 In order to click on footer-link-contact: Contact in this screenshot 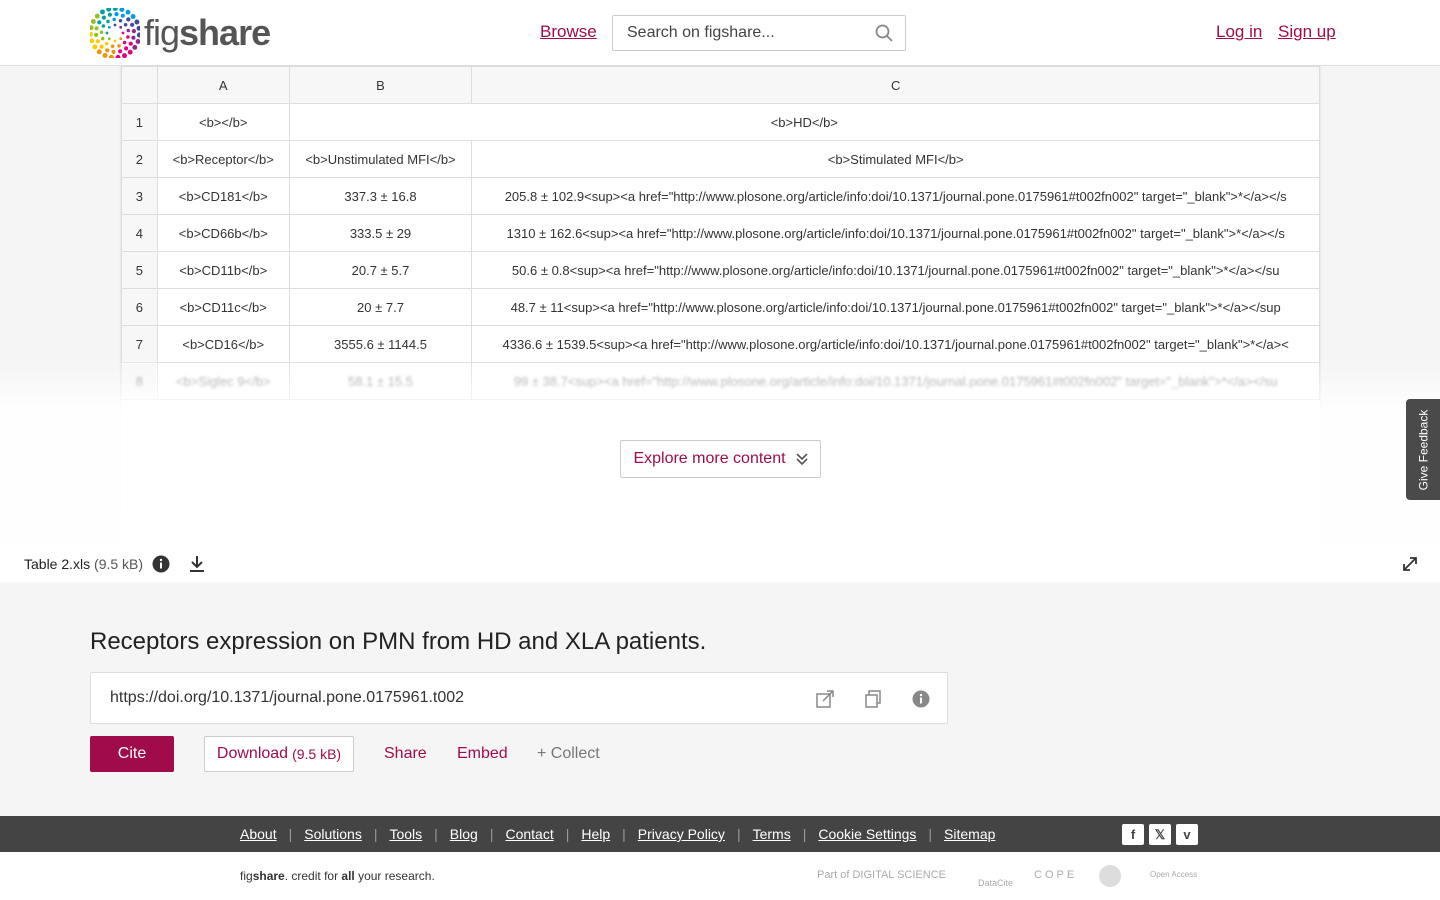, I will do `click(529, 834)`.